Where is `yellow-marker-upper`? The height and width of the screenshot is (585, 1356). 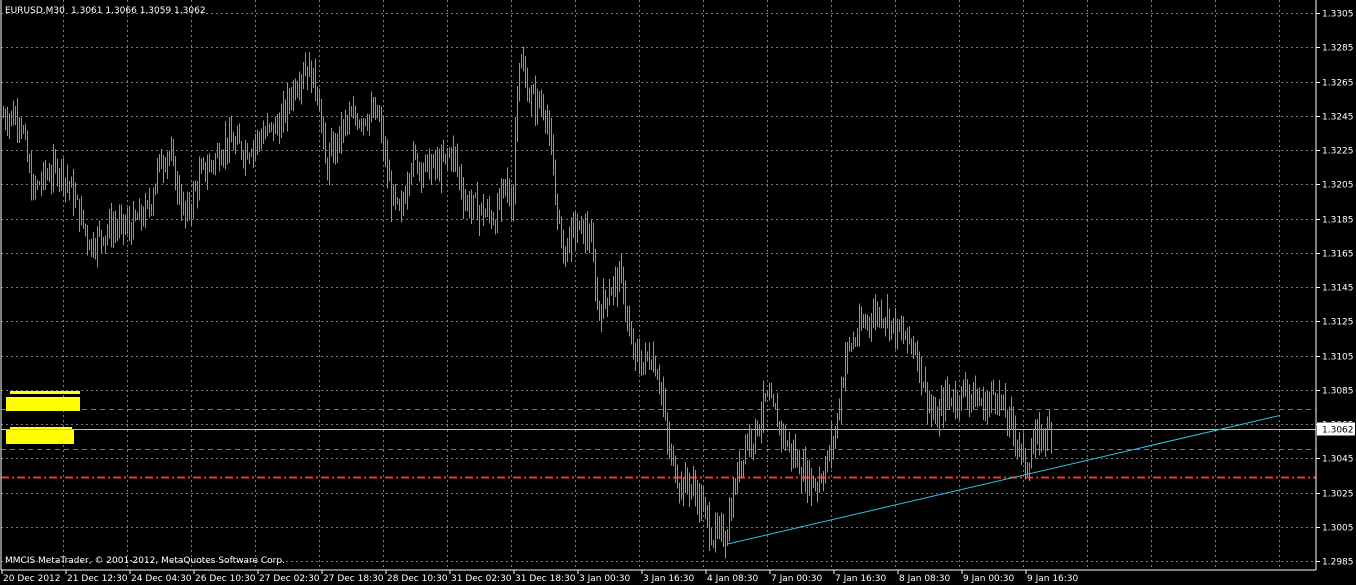
yellow-marker-upper is located at coordinates (43, 401).